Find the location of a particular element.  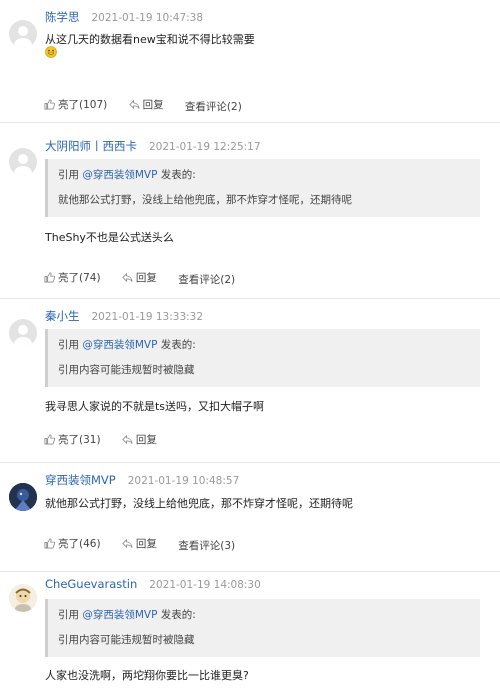

grin-emoji-icon is located at coordinates (51, 52).